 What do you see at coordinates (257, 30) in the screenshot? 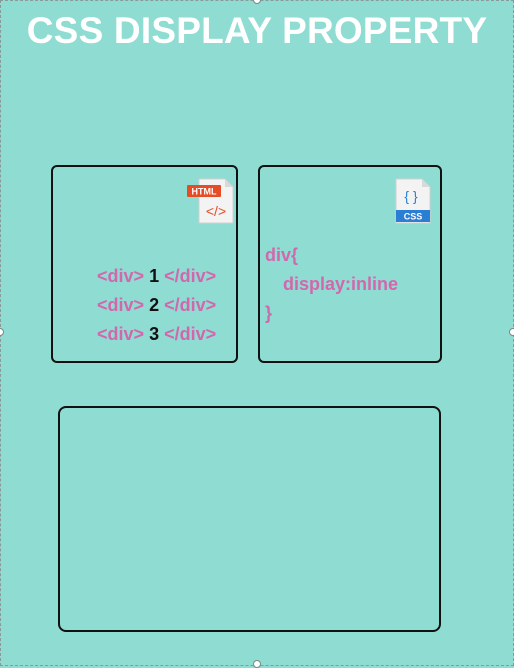
I see `page-title: CSS DISPLAY PROPERTY` at bounding box center [257, 30].